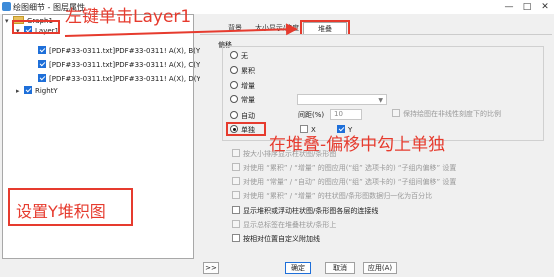 Image resolution: width=554 pixels, height=277 pixels. I want to click on tree-item-plot: [PDF#33-0311.txt]PDF#33-0311! A(X), D(Y, so click(119, 79).